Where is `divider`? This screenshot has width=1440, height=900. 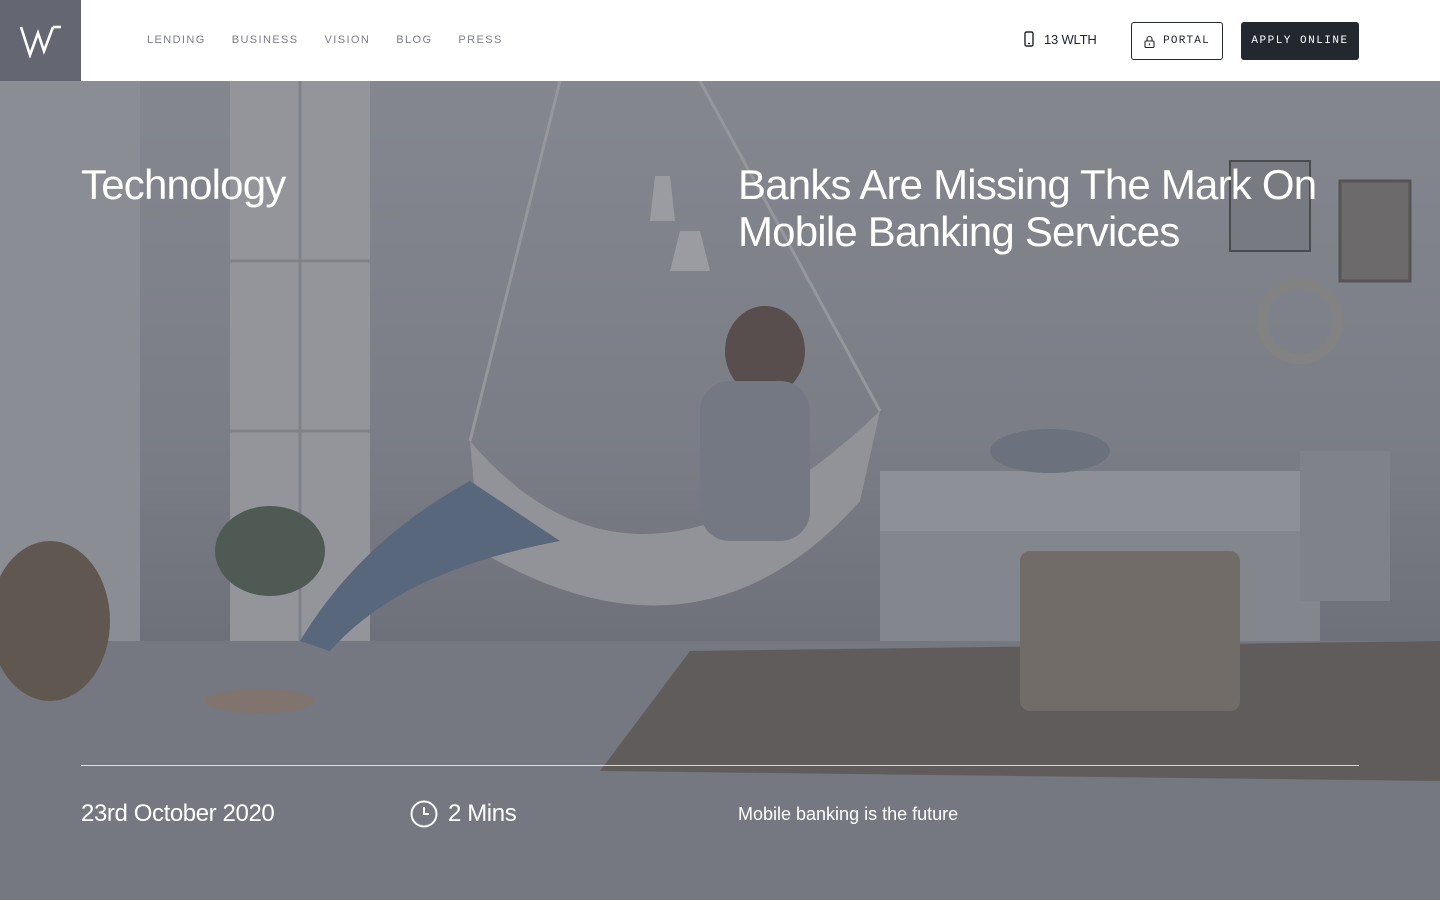 divider is located at coordinates (720, 765).